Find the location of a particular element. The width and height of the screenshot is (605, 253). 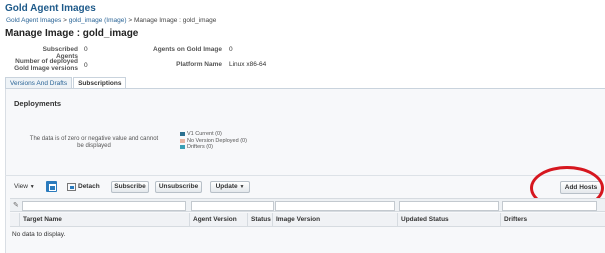

filter-updated-status is located at coordinates (449, 206).